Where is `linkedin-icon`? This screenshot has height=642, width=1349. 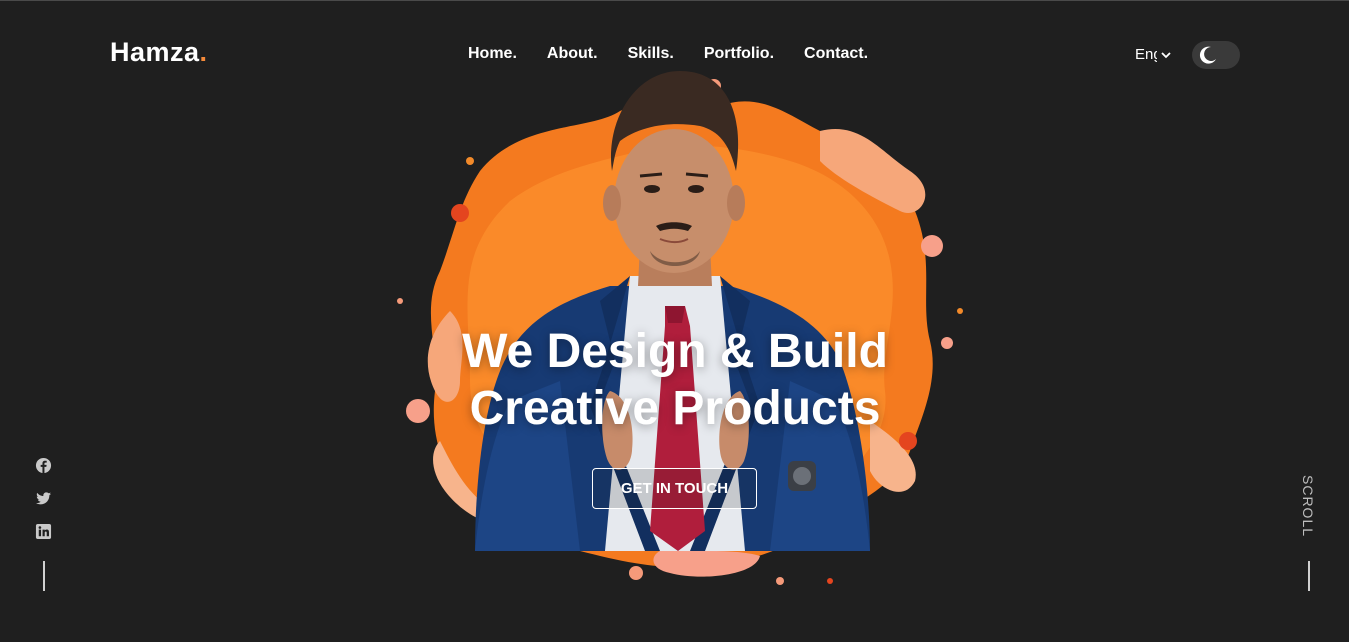
linkedin-icon is located at coordinates (43, 531).